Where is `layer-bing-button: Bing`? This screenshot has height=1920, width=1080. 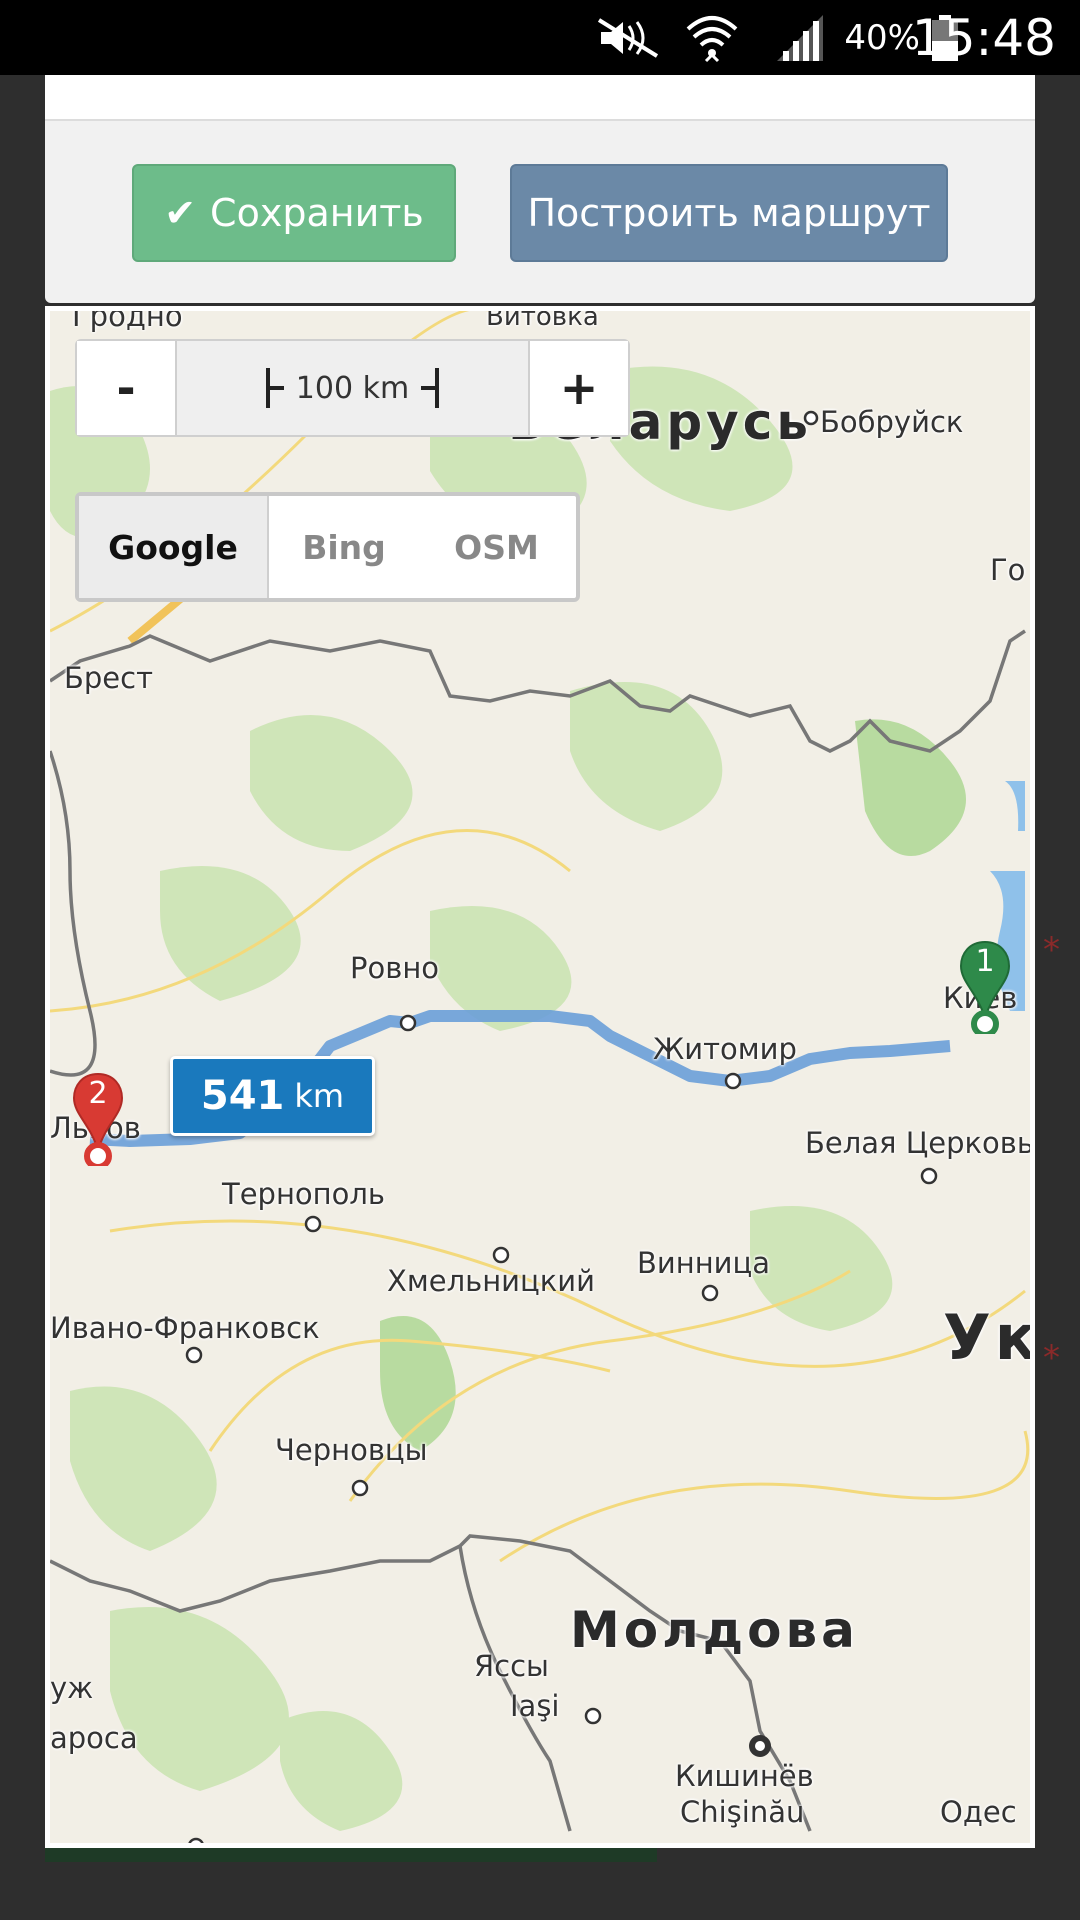 layer-bing-button: Bing is located at coordinates (344, 547).